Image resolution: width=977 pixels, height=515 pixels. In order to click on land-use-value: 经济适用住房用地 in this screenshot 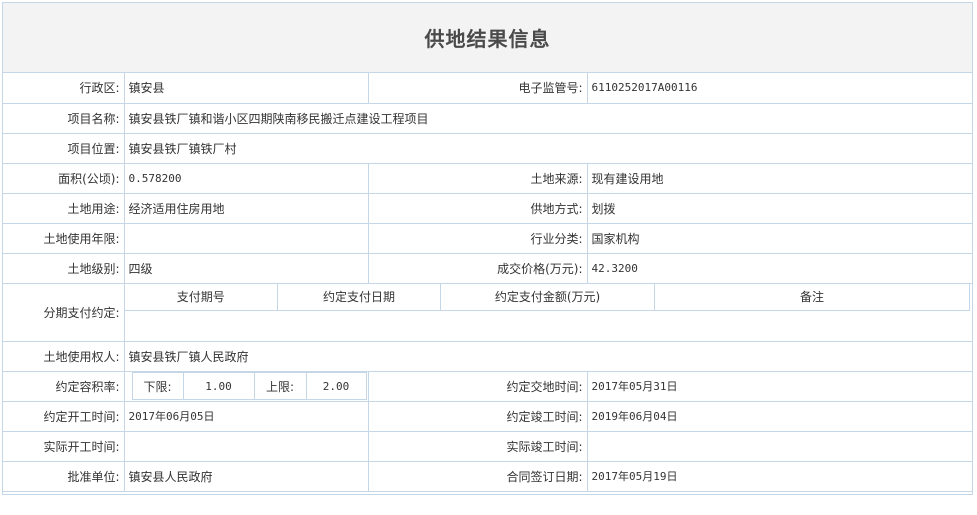, I will do `click(246, 208)`.